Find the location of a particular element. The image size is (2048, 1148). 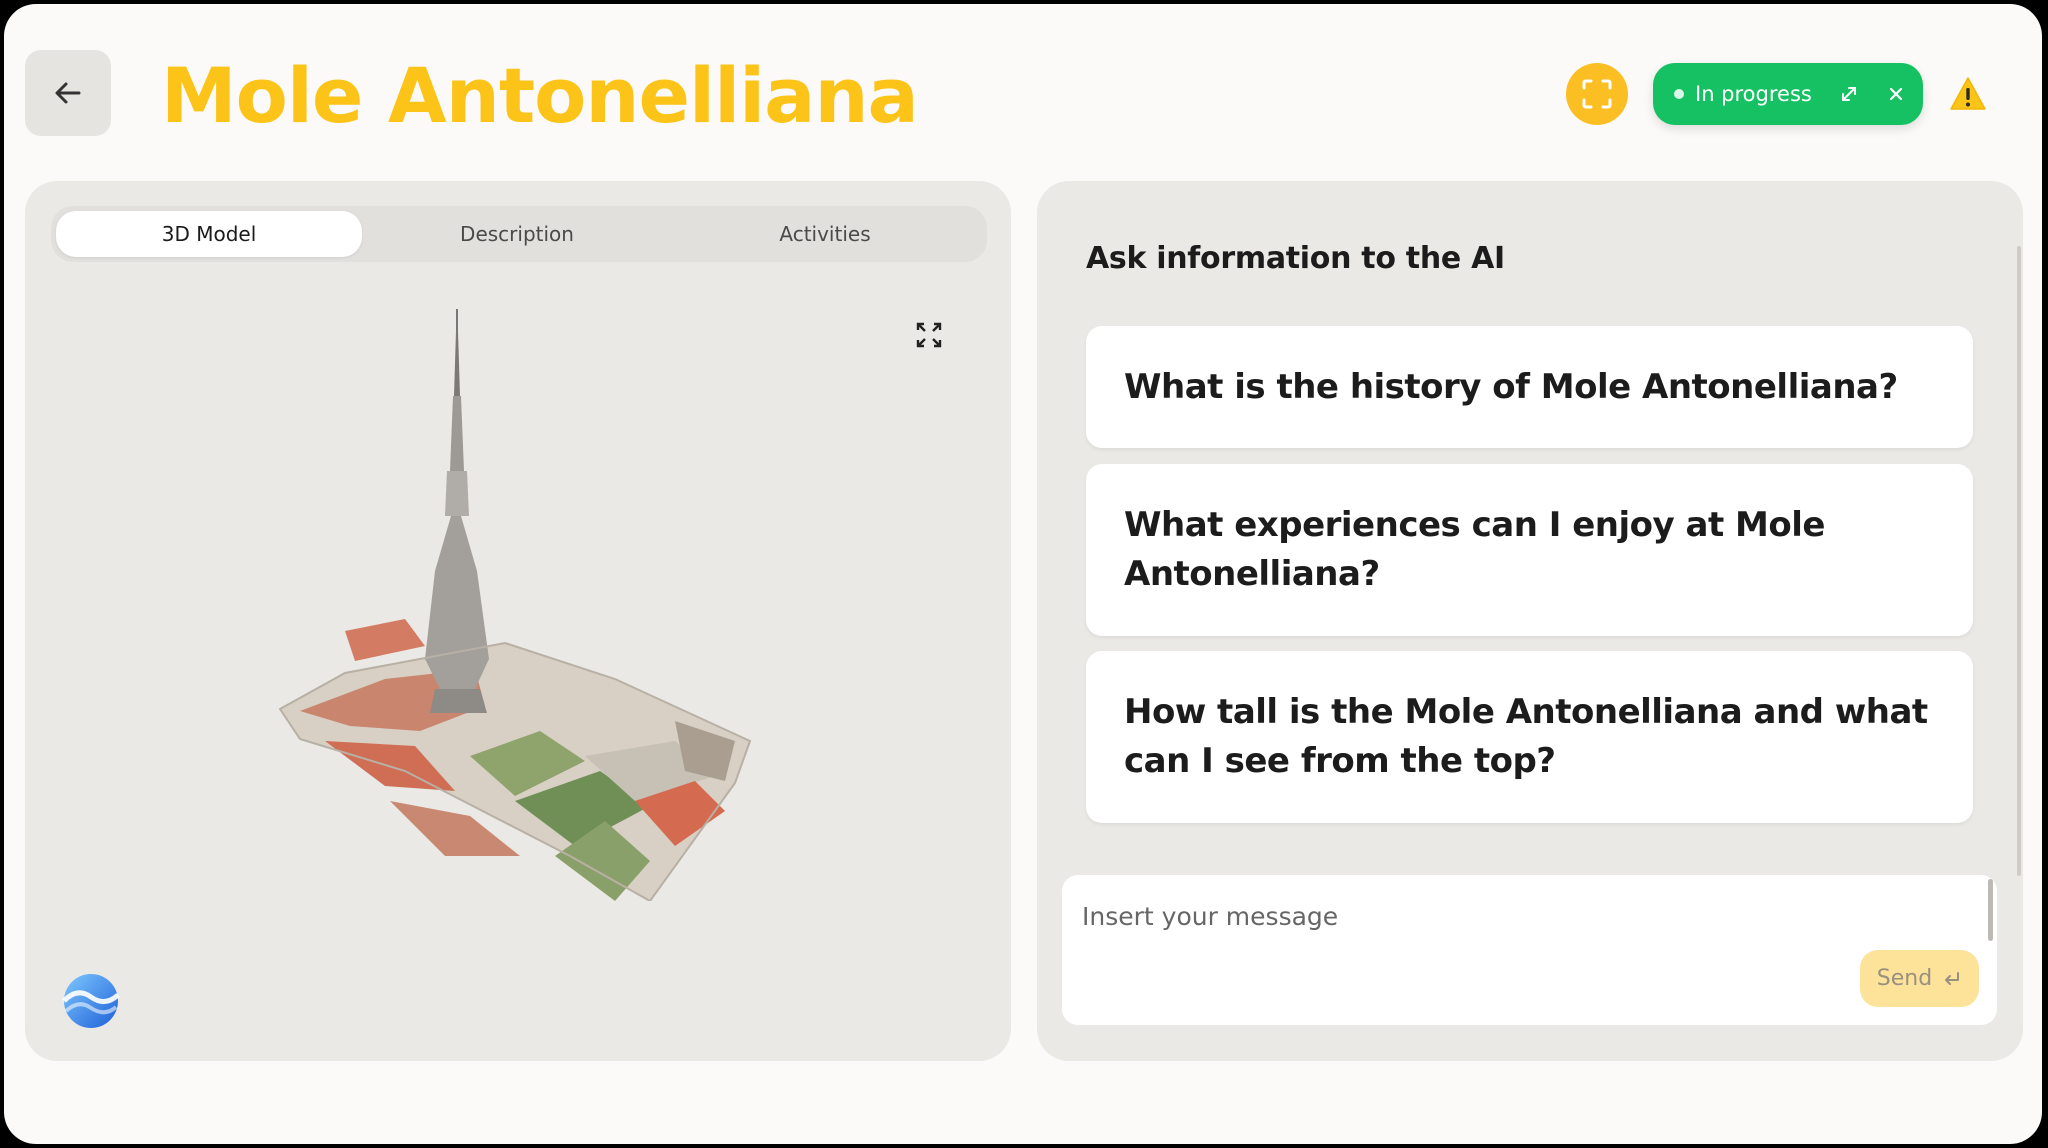

fullscreen-icon is located at coordinates (929, 335).